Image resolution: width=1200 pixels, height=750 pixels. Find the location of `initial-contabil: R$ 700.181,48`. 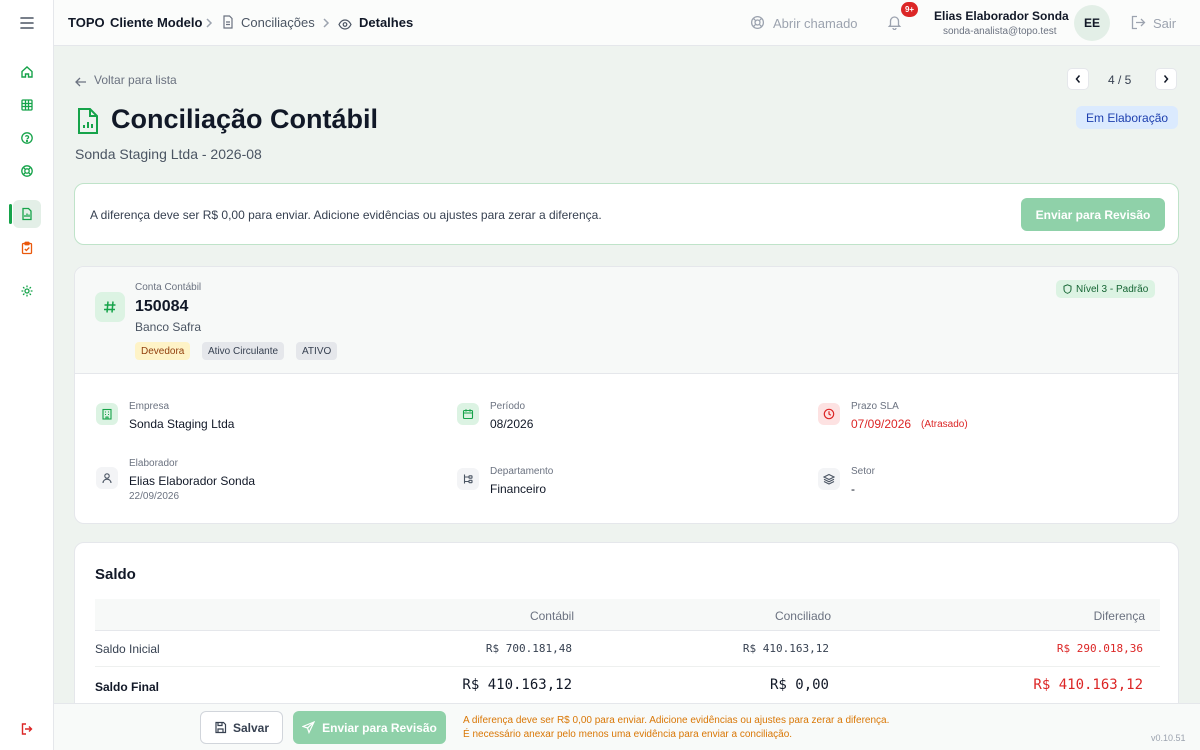

initial-contabil: R$ 700.181,48 is located at coordinates (528, 648).